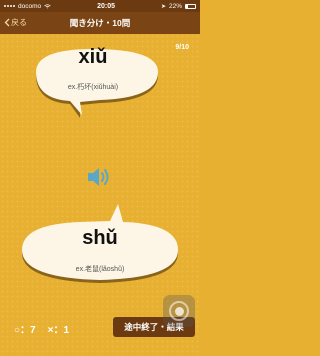 The image size is (320, 356). What do you see at coordinates (100, 238) in the screenshot?
I see `answer-pinyin: shǔ` at bounding box center [100, 238].